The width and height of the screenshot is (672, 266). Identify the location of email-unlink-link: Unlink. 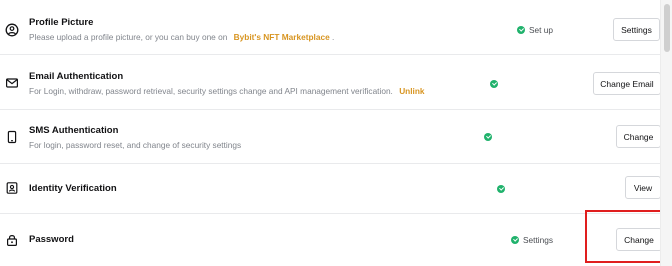
(411, 91).